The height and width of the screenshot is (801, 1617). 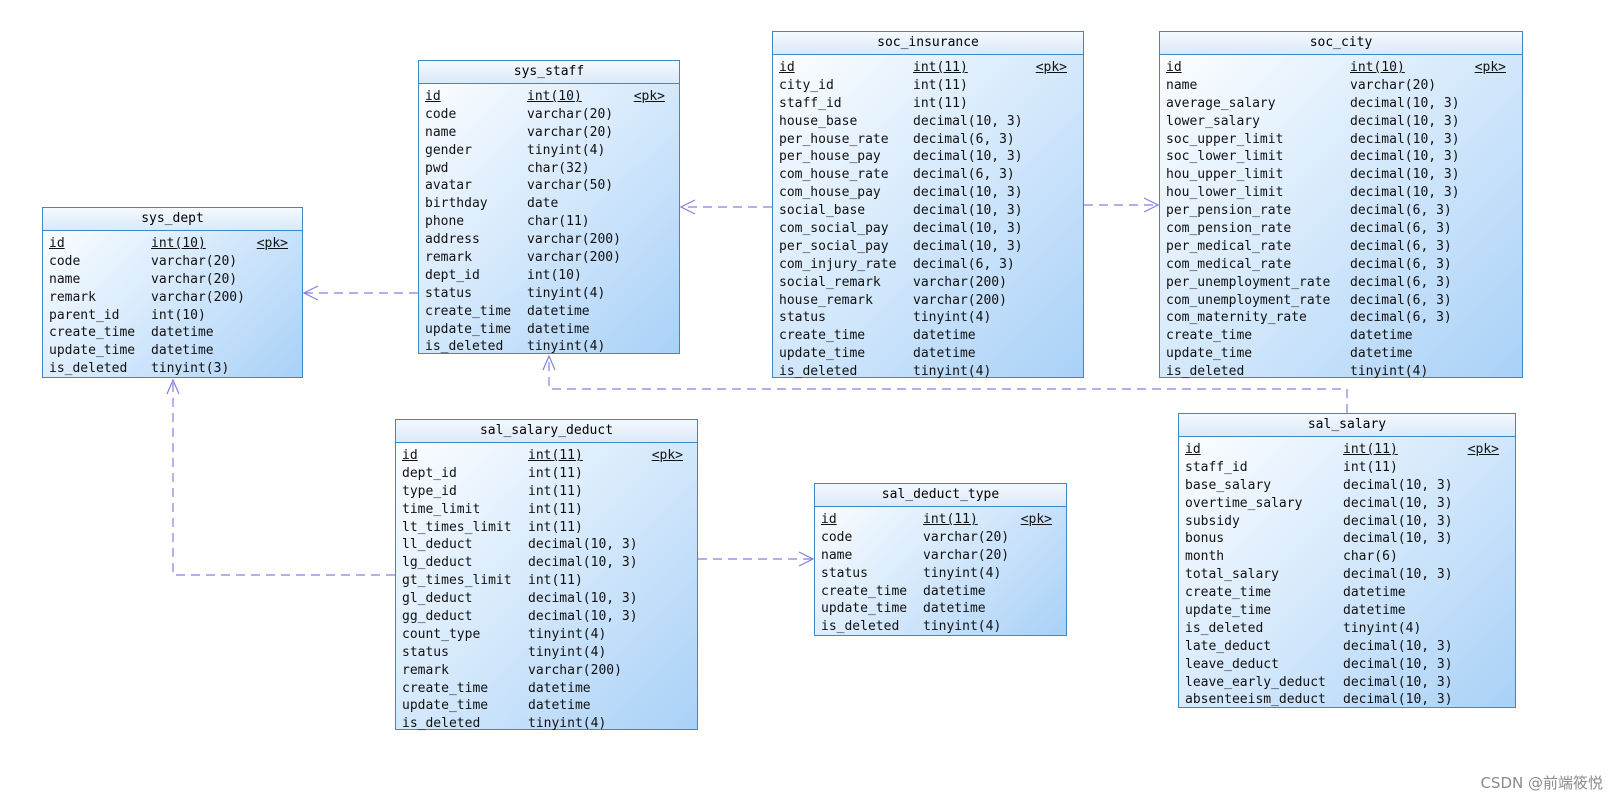 What do you see at coordinates (546, 528) in the screenshot?
I see `column-row: lt_times_limit int(11)` at bounding box center [546, 528].